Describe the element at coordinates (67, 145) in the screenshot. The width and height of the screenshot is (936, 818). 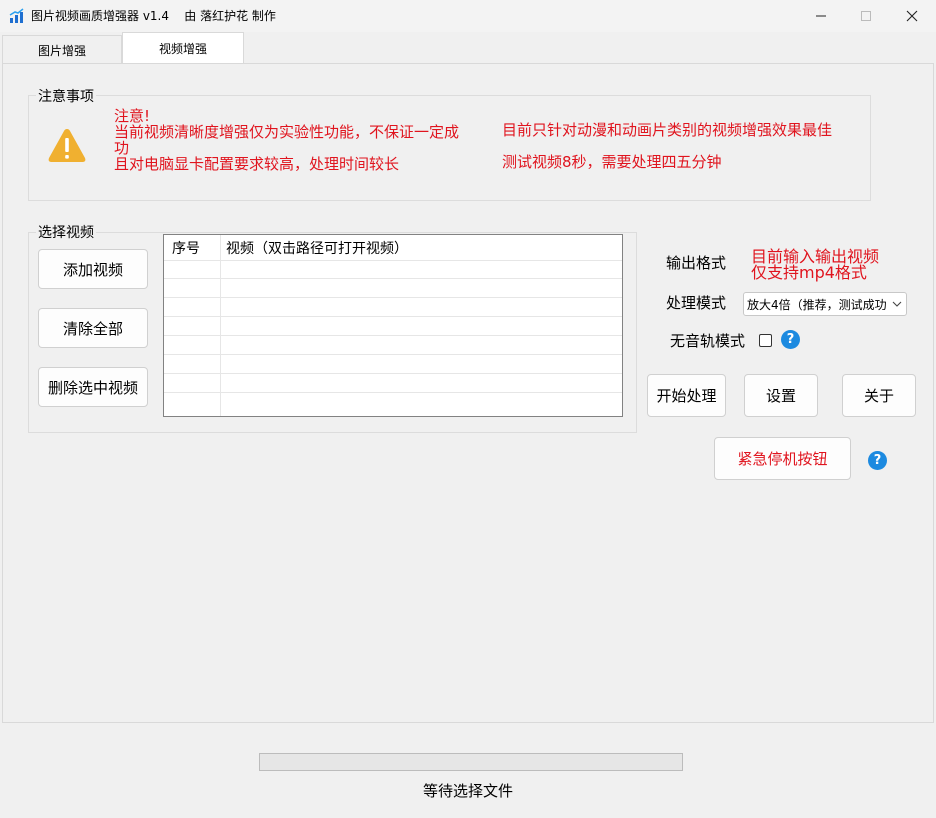
I see `warning-icon` at that location.